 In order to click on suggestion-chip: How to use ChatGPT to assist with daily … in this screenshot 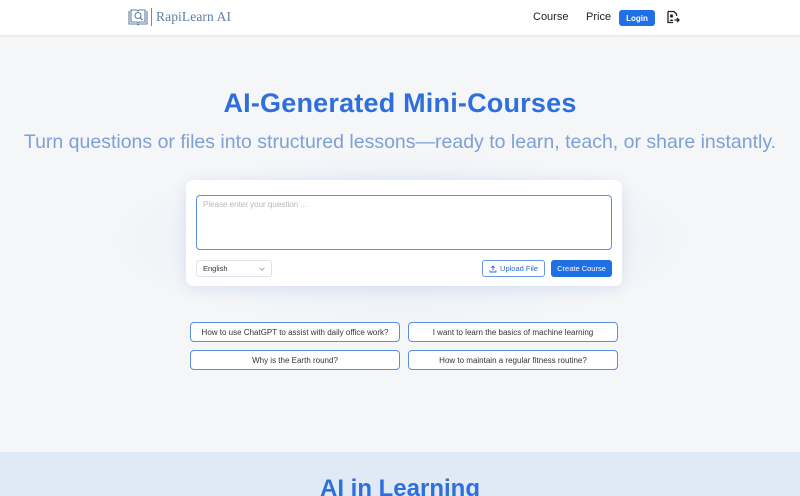, I will do `click(295, 332)`.